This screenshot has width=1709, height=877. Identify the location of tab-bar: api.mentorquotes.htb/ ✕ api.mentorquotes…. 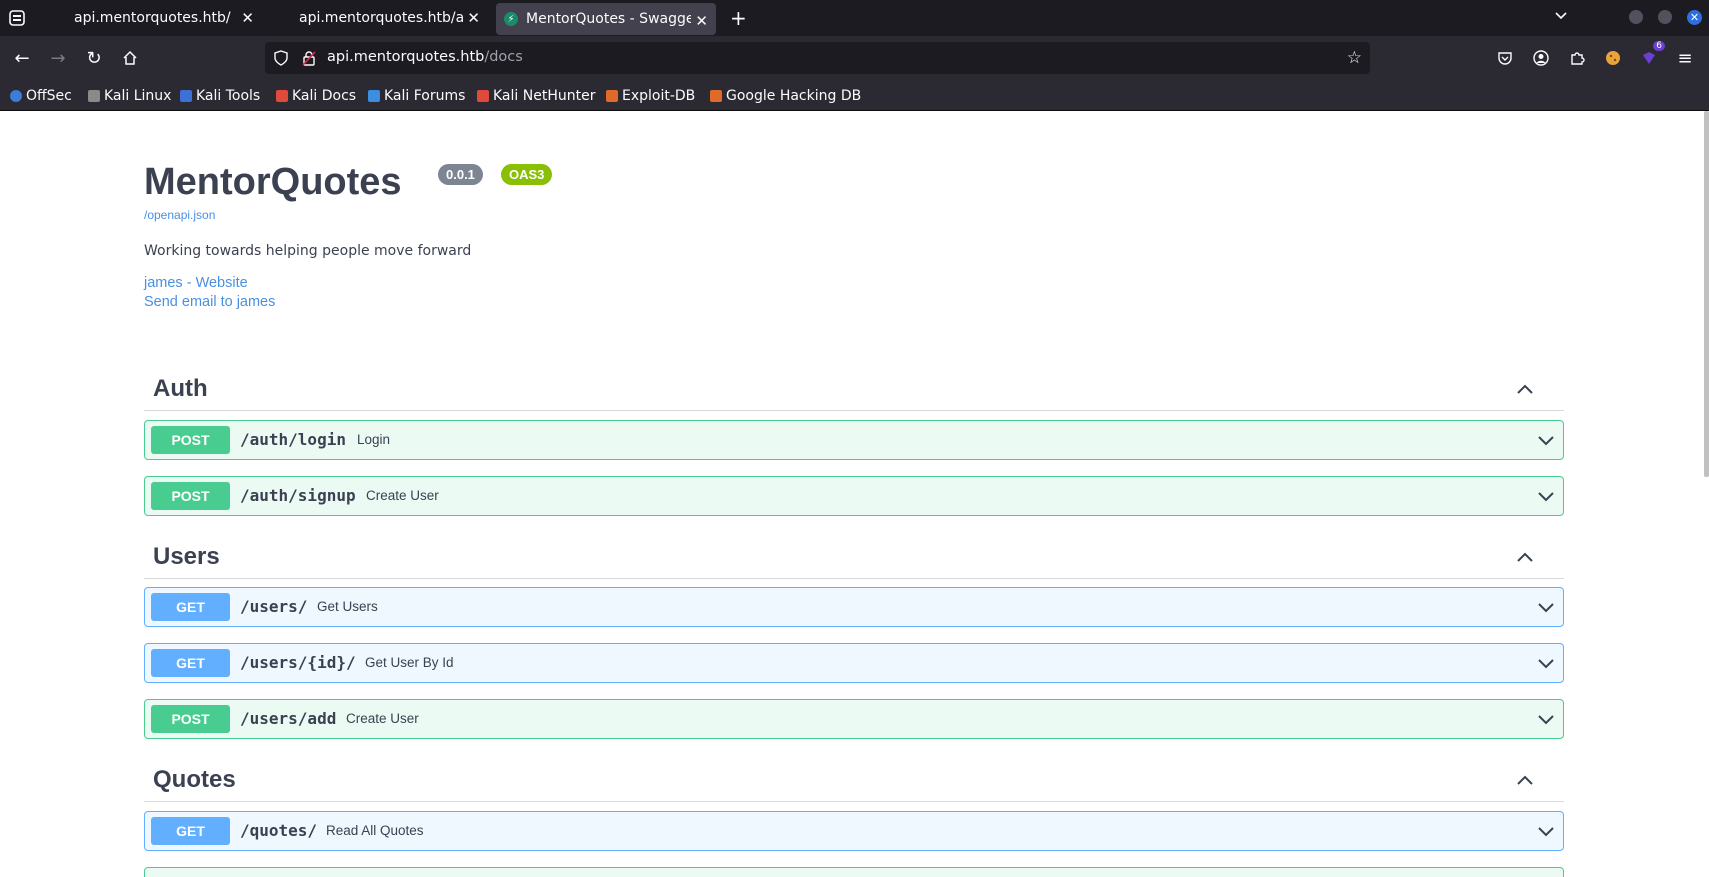
(854, 18).